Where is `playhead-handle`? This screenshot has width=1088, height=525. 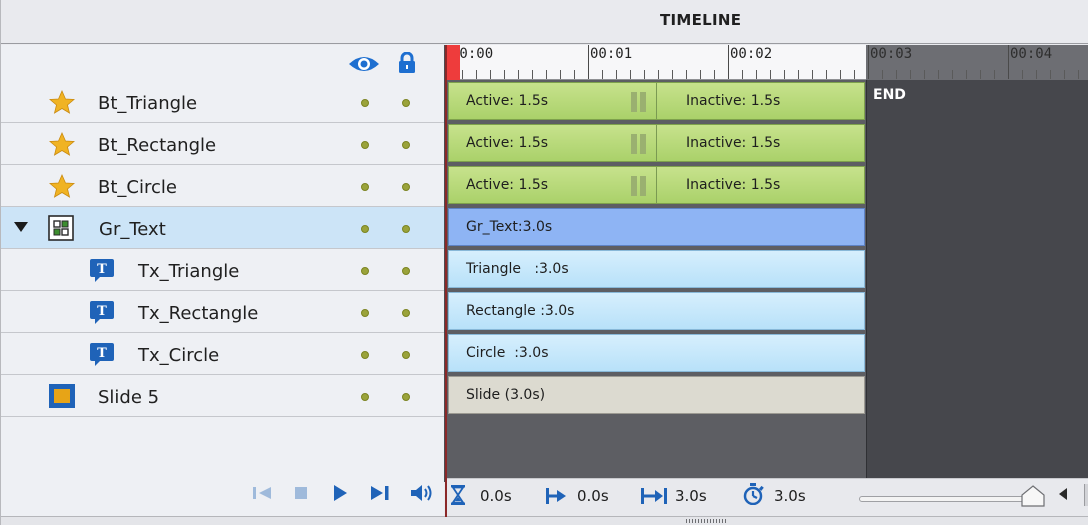 playhead-handle is located at coordinates (453, 62).